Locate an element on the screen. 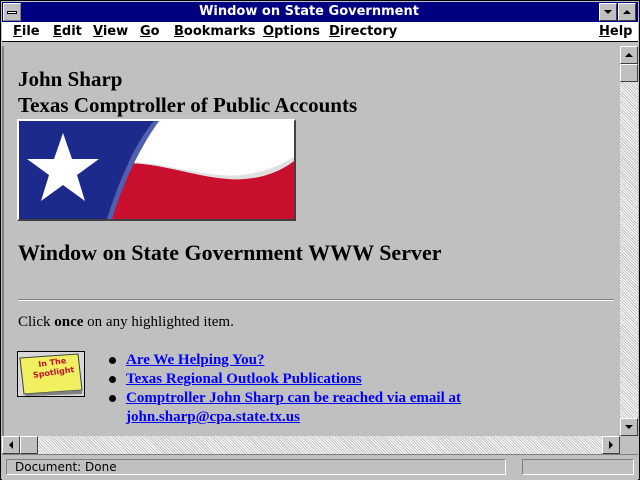 The image size is (640, 480). arrow-right-icon is located at coordinates (611, 445).